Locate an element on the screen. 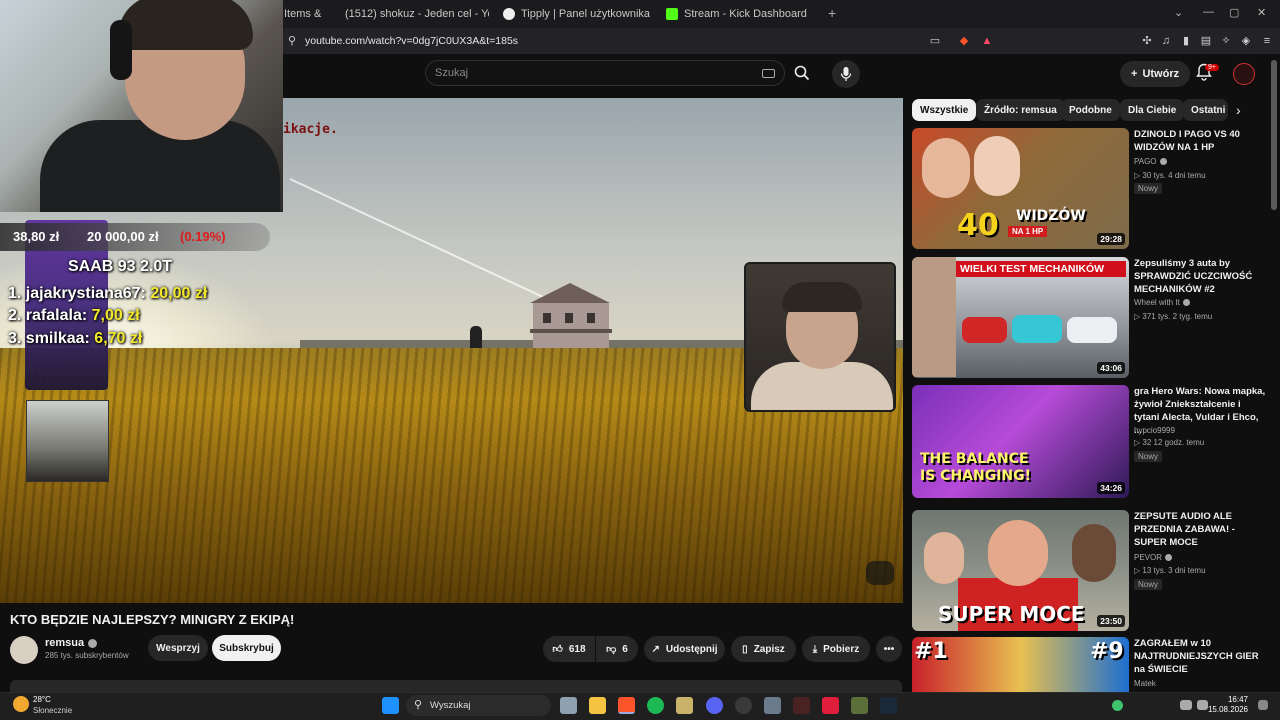 Image resolution: width=1280 pixels, height=720 pixels. subscribe-button: Subskrybuj is located at coordinates (246, 648).